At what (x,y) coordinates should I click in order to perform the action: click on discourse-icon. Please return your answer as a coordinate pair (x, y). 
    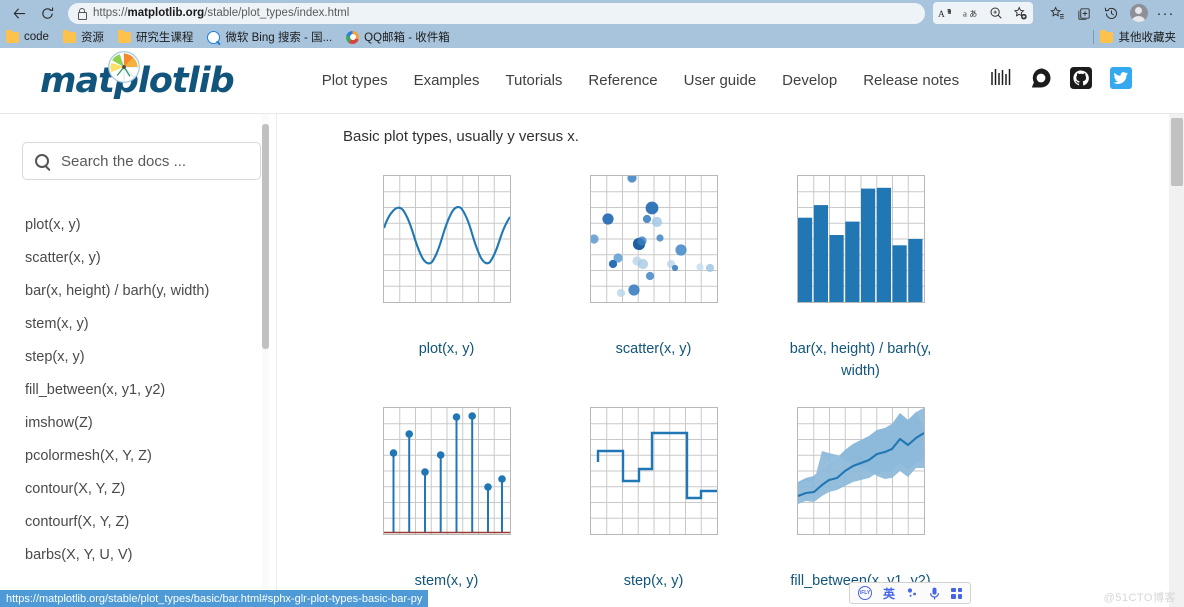
    Looking at the image, I should click on (1041, 80).